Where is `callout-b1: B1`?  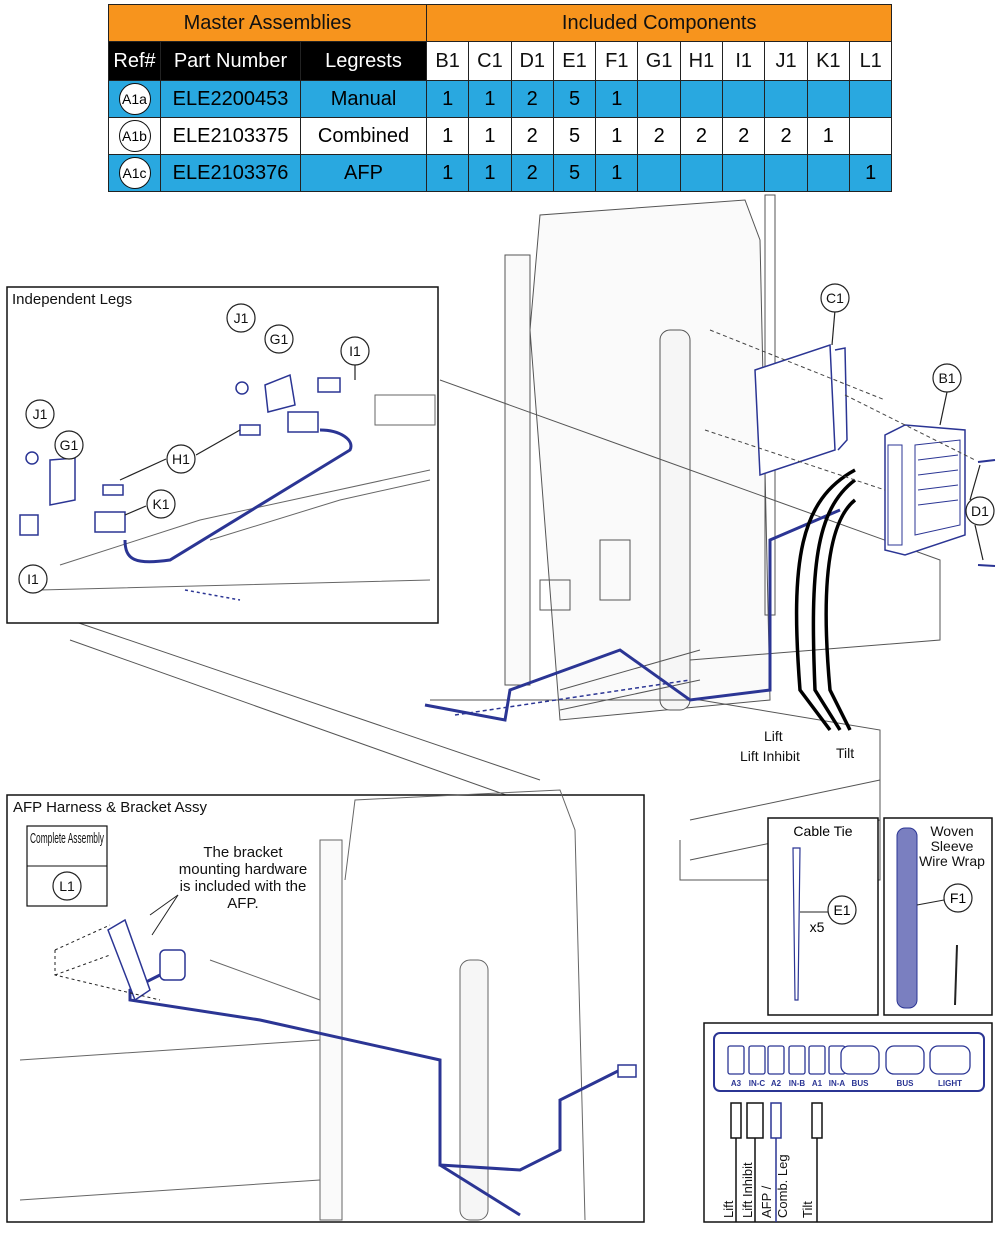 callout-b1: B1 is located at coordinates (946, 378).